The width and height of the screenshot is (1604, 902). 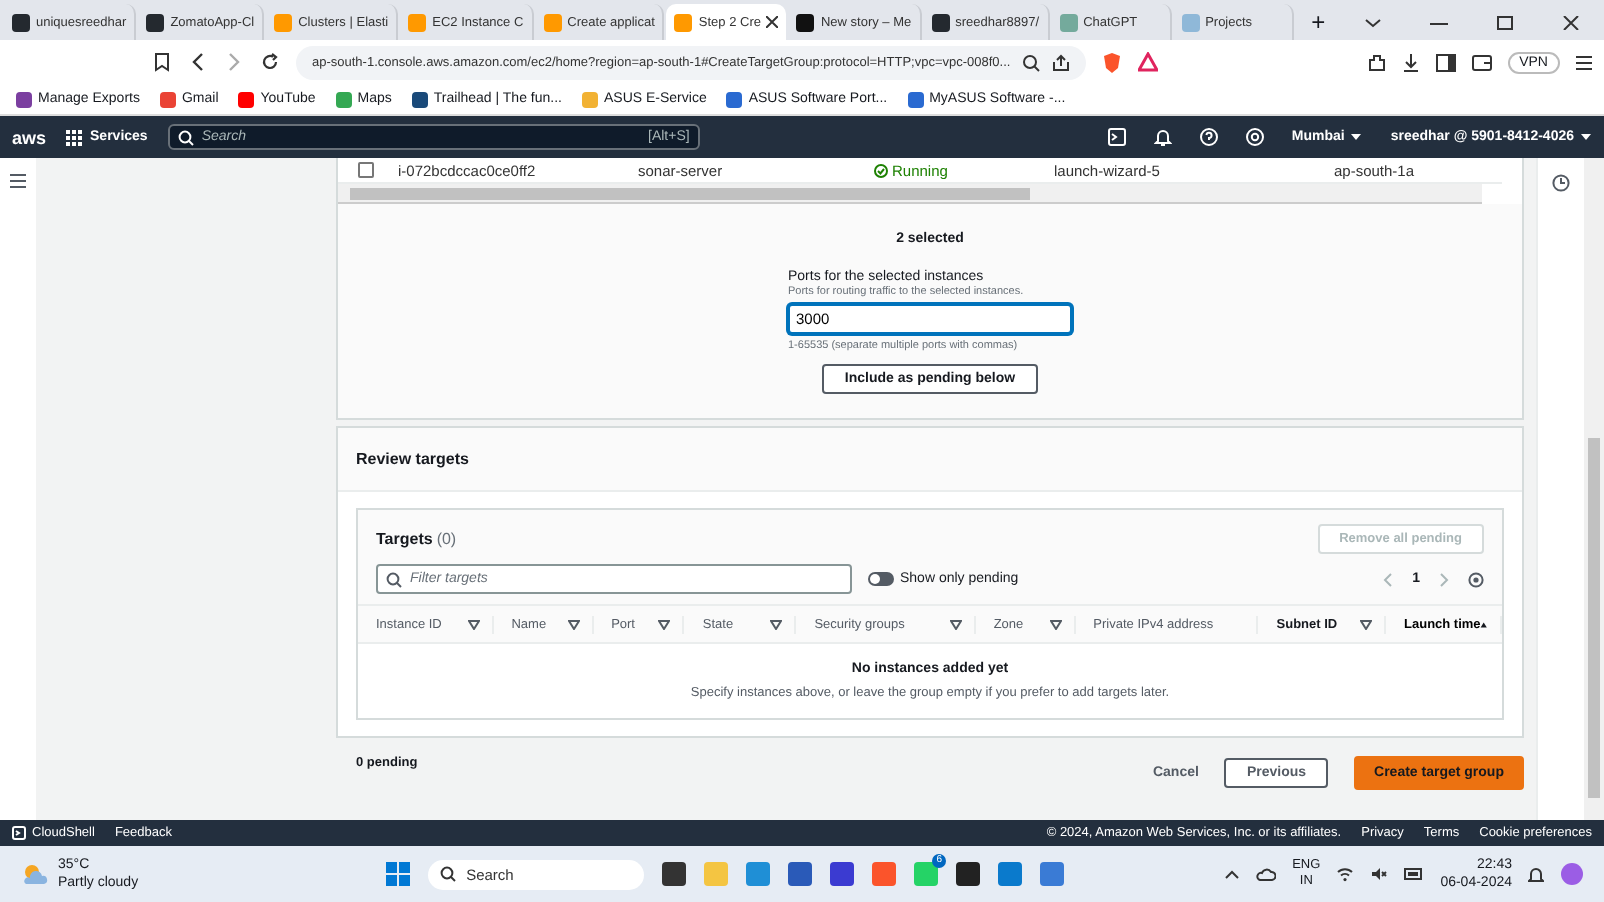 I want to click on triangle-icon, so click(x=1148, y=62).